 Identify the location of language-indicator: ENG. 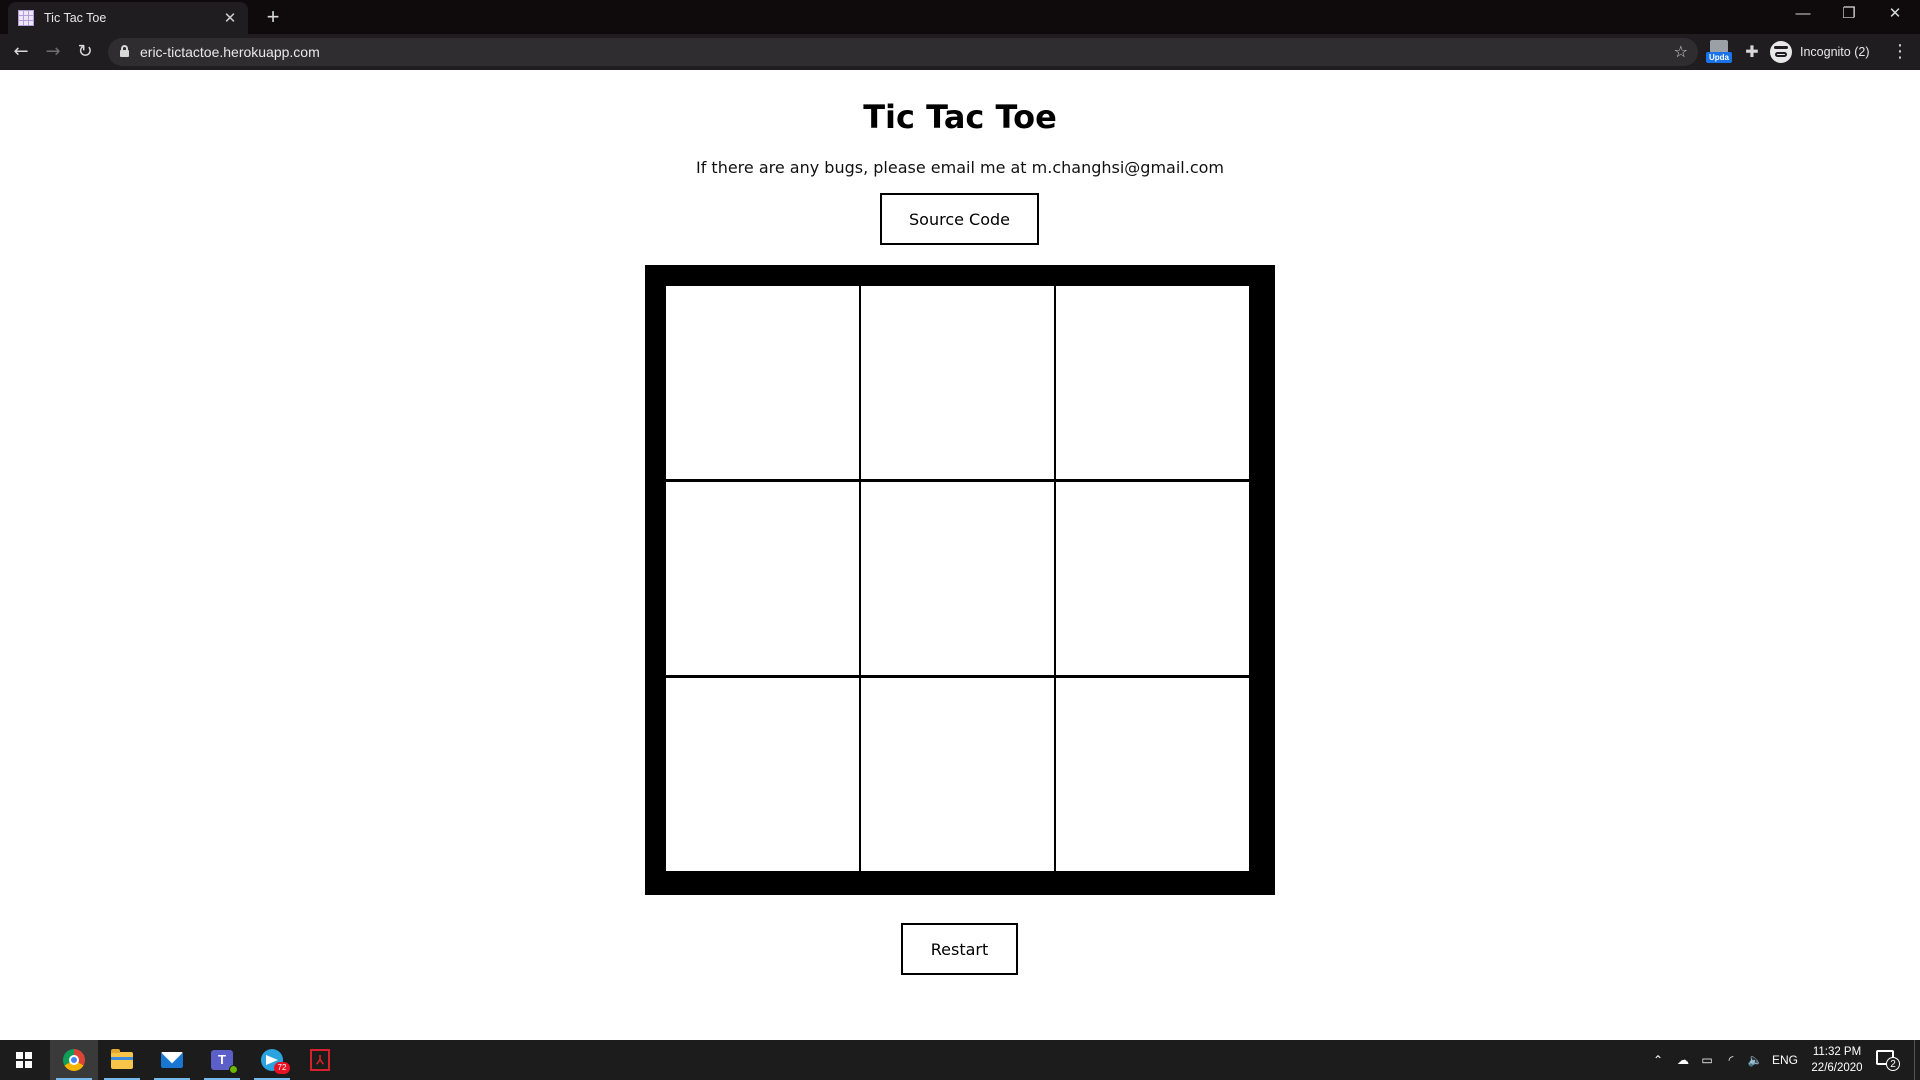
(1785, 1060).